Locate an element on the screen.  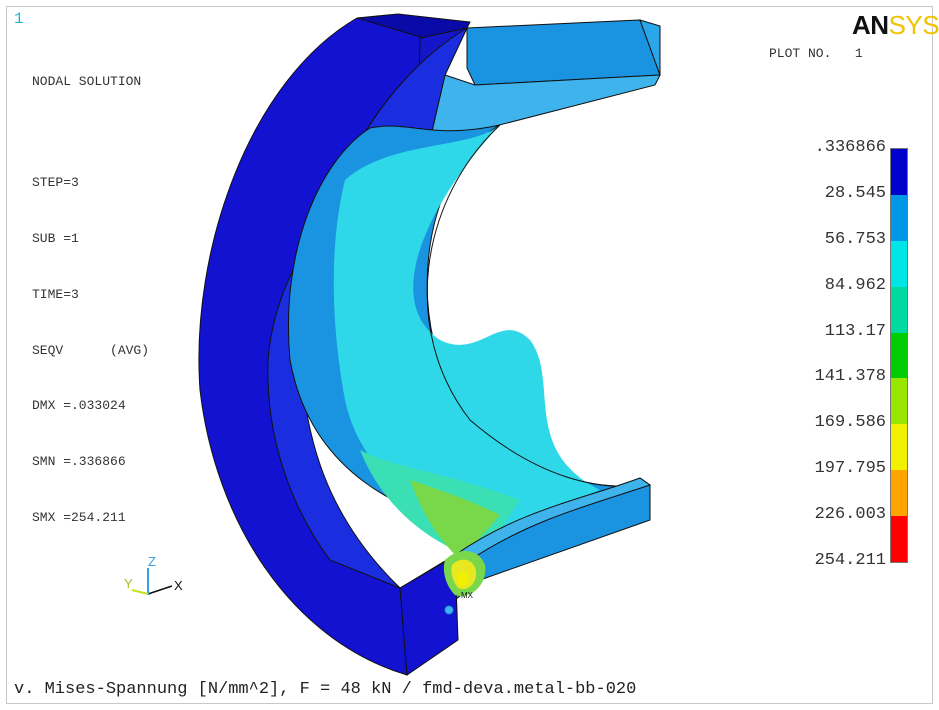
triad-y-axis is located at coordinates (140, 592).